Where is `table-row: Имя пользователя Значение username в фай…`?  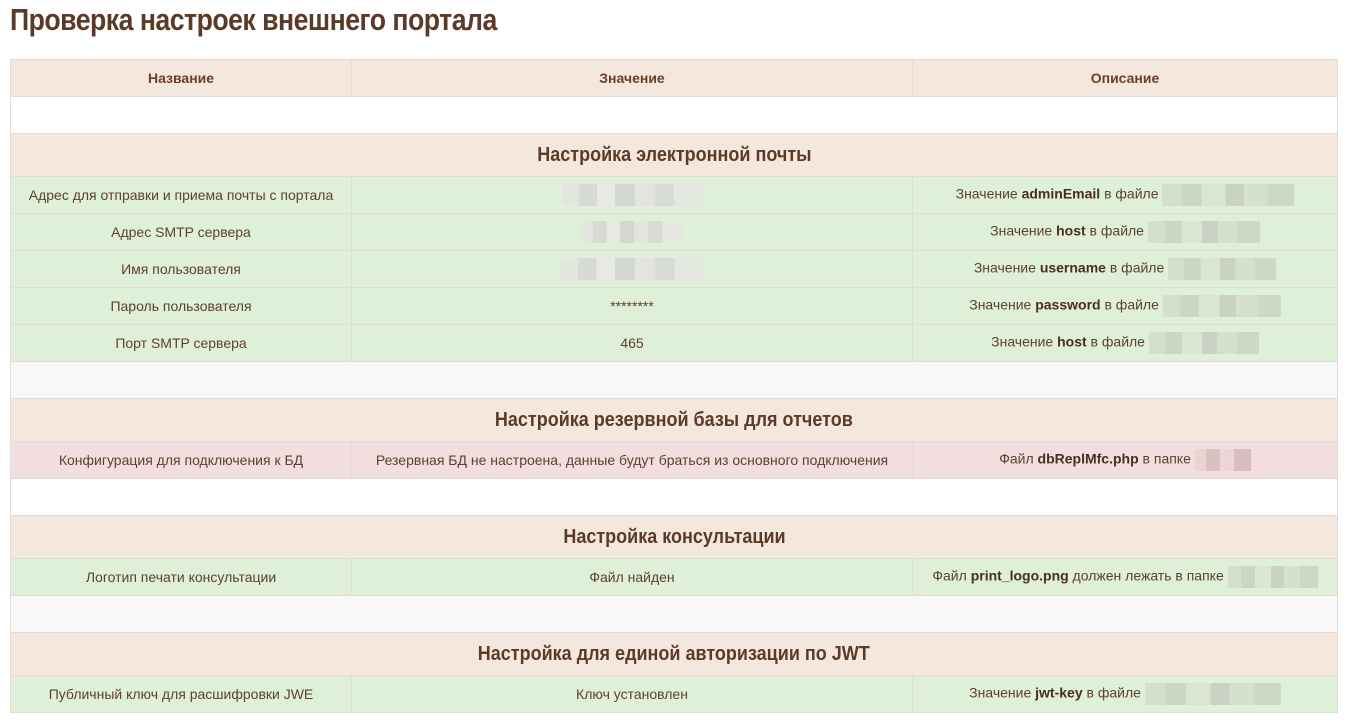
table-row: Имя пользователя Значение username в фай… is located at coordinates (674, 269).